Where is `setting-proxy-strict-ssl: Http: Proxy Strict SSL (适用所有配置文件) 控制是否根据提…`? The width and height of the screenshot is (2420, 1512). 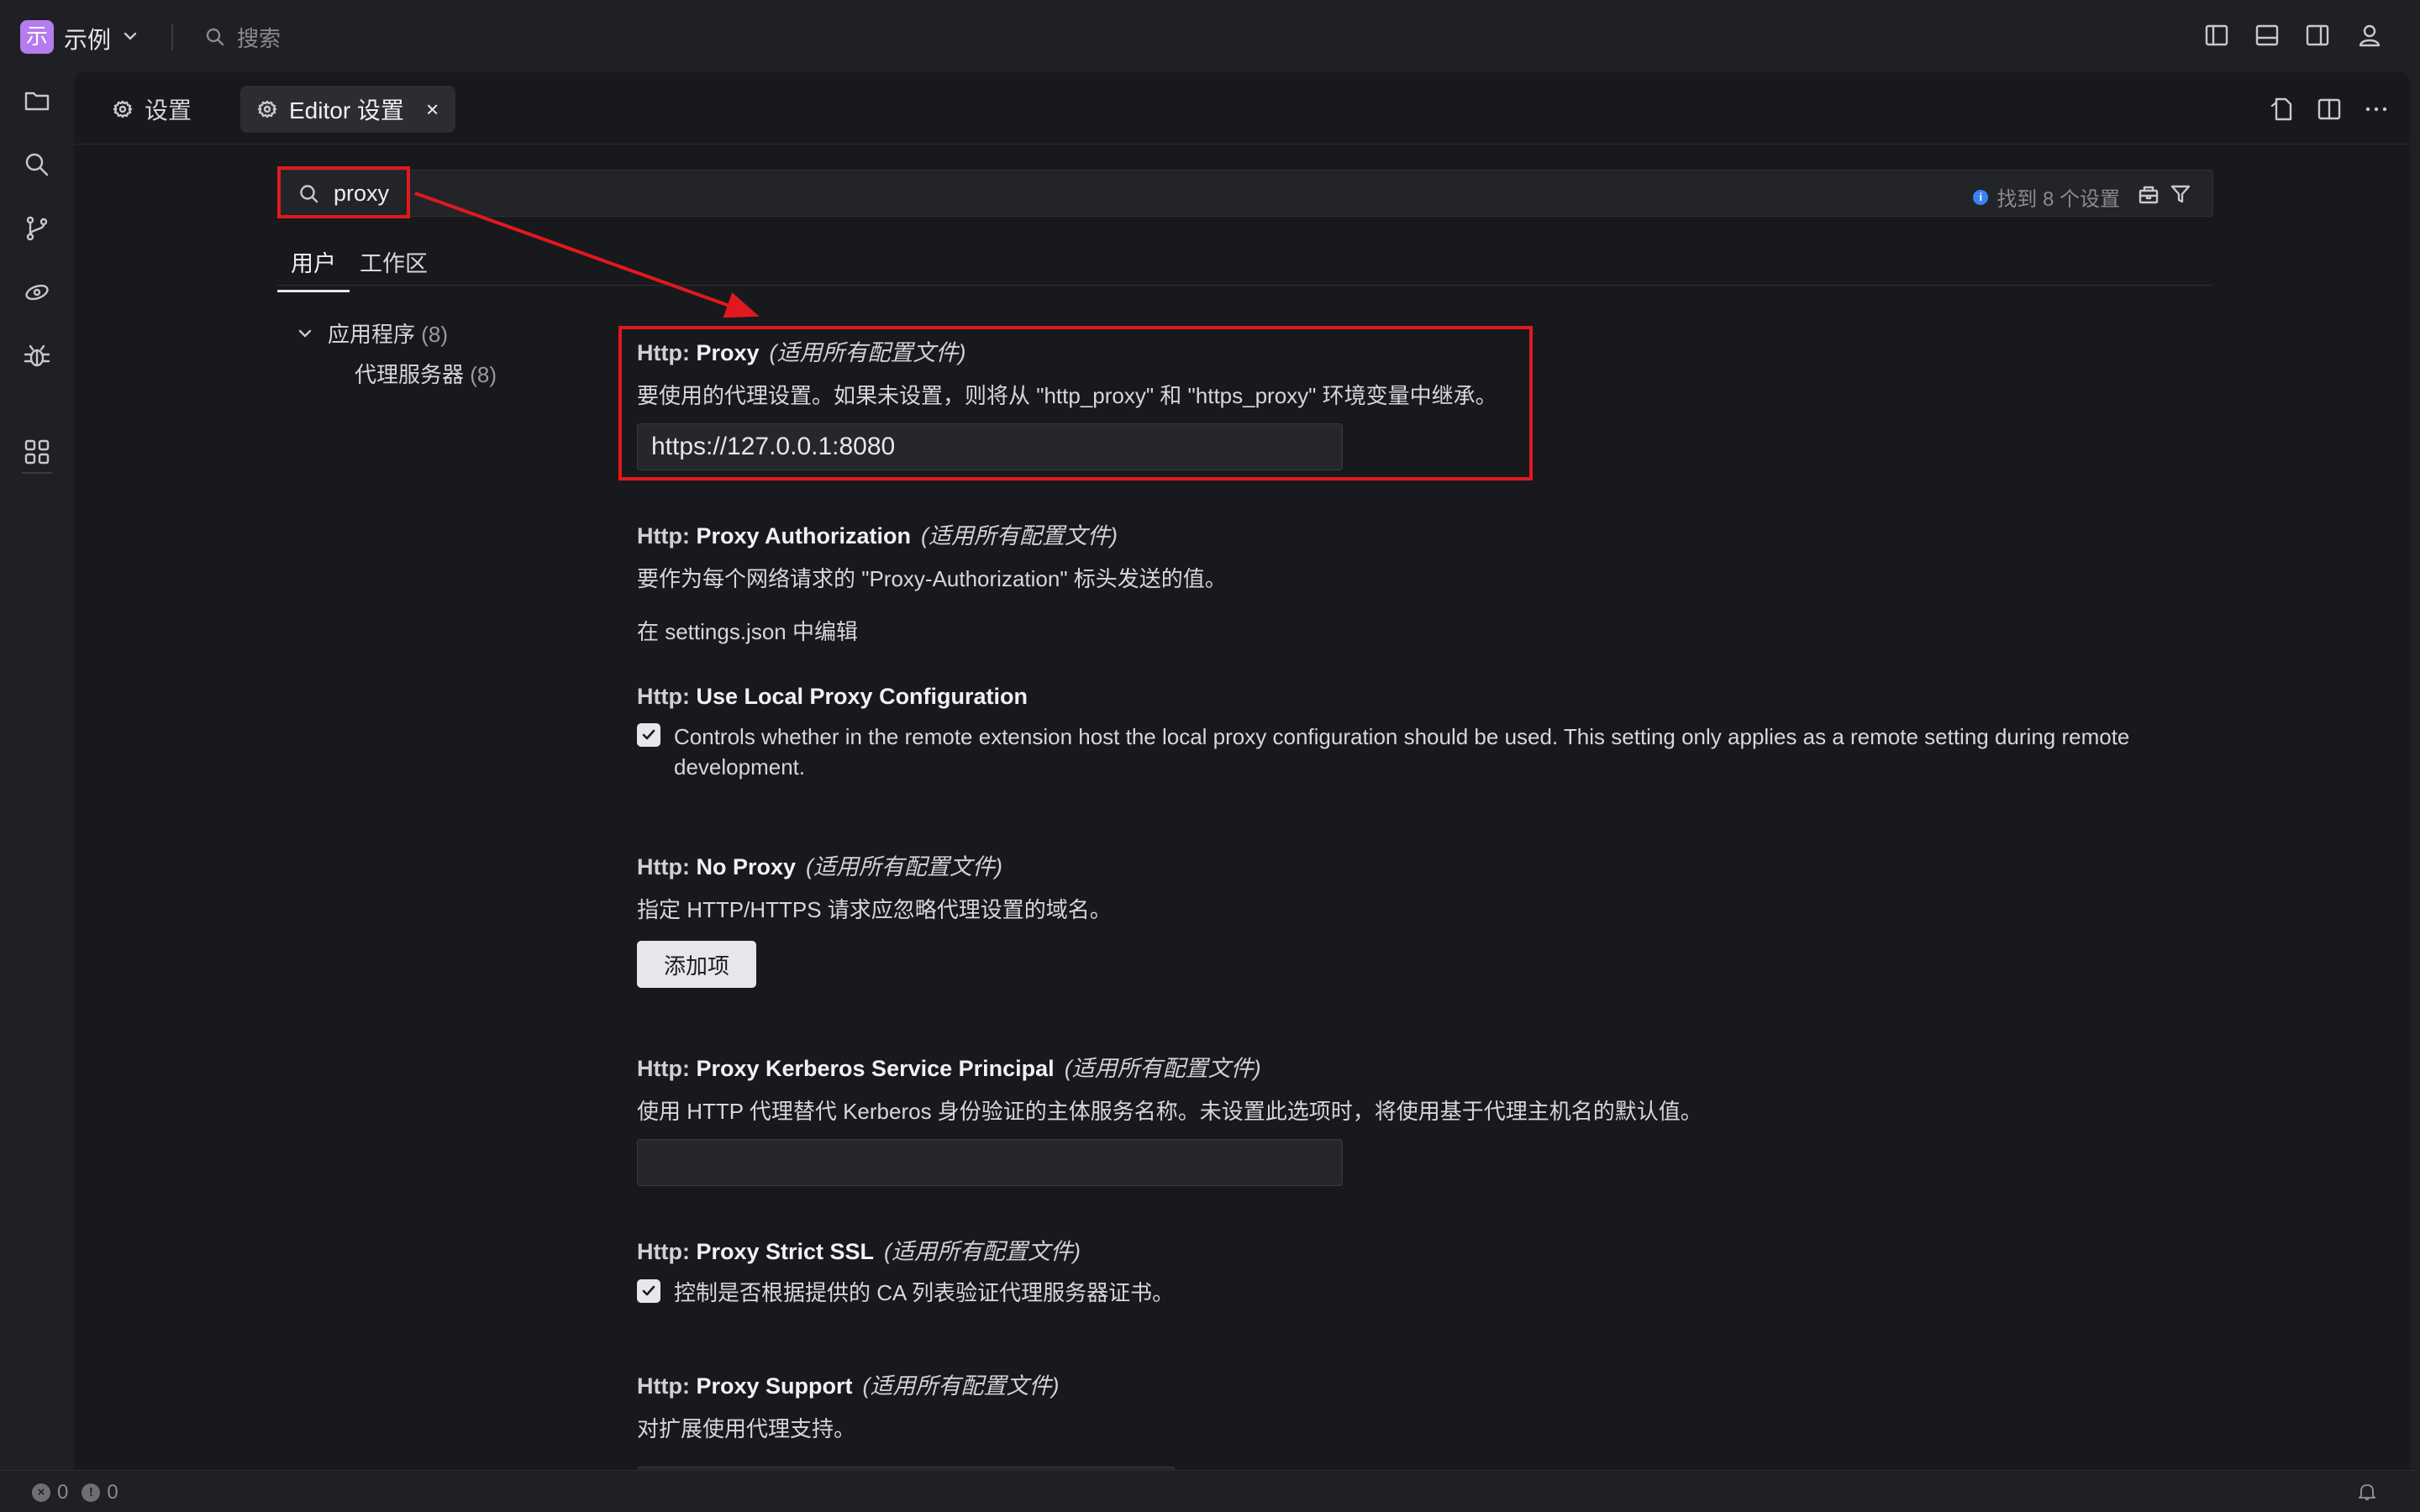
setting-proxy-strict-ssl: Http: Proxy Strict SSL (适用所有配置文件) 控制是否根据提… is located at coordinates (1435, 1270).